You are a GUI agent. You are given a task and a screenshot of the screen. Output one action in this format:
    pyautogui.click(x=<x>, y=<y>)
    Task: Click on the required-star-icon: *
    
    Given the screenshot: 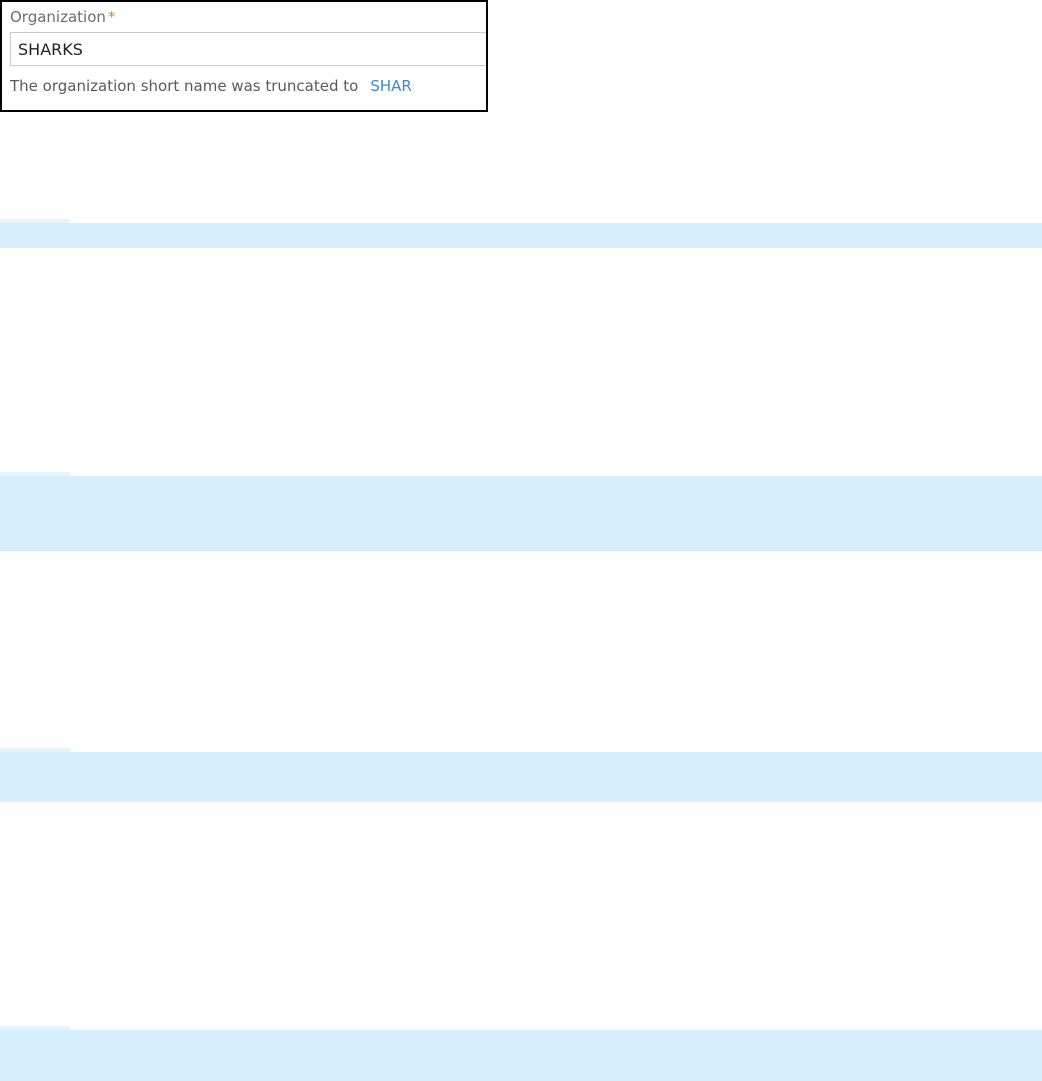 What is the action you would take?
    pyautogui.click(x=111, y=17)
    